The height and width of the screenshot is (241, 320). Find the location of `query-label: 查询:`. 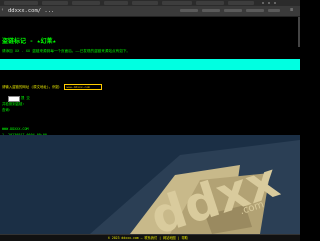

query-label: 查询: is located at coordinates (6, 110).